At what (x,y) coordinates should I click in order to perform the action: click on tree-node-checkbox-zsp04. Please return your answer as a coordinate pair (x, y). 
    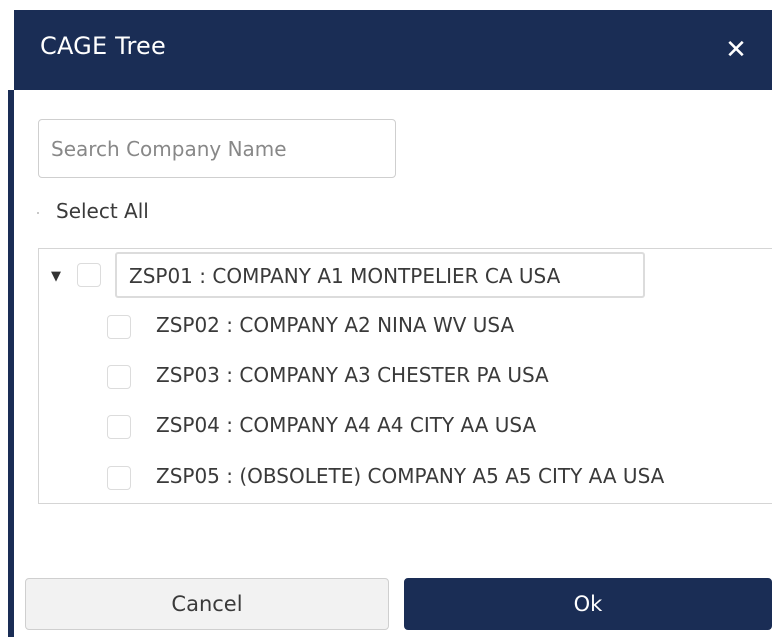
    Looking at the image, I should click on (119, 427).